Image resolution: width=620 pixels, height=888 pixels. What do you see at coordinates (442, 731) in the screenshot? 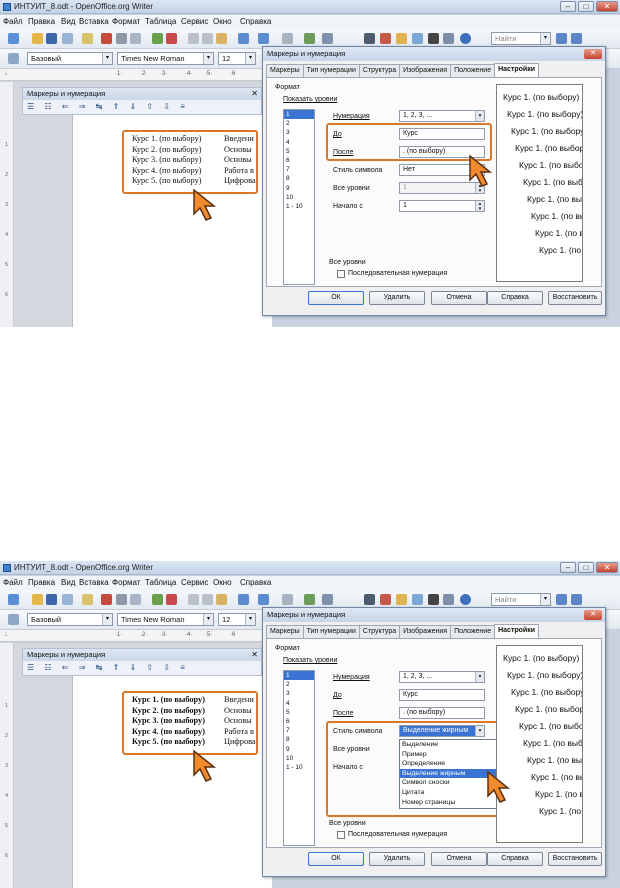
I see `char-style-select: Выделение жирным ▾` at bounding box center [442, 731].